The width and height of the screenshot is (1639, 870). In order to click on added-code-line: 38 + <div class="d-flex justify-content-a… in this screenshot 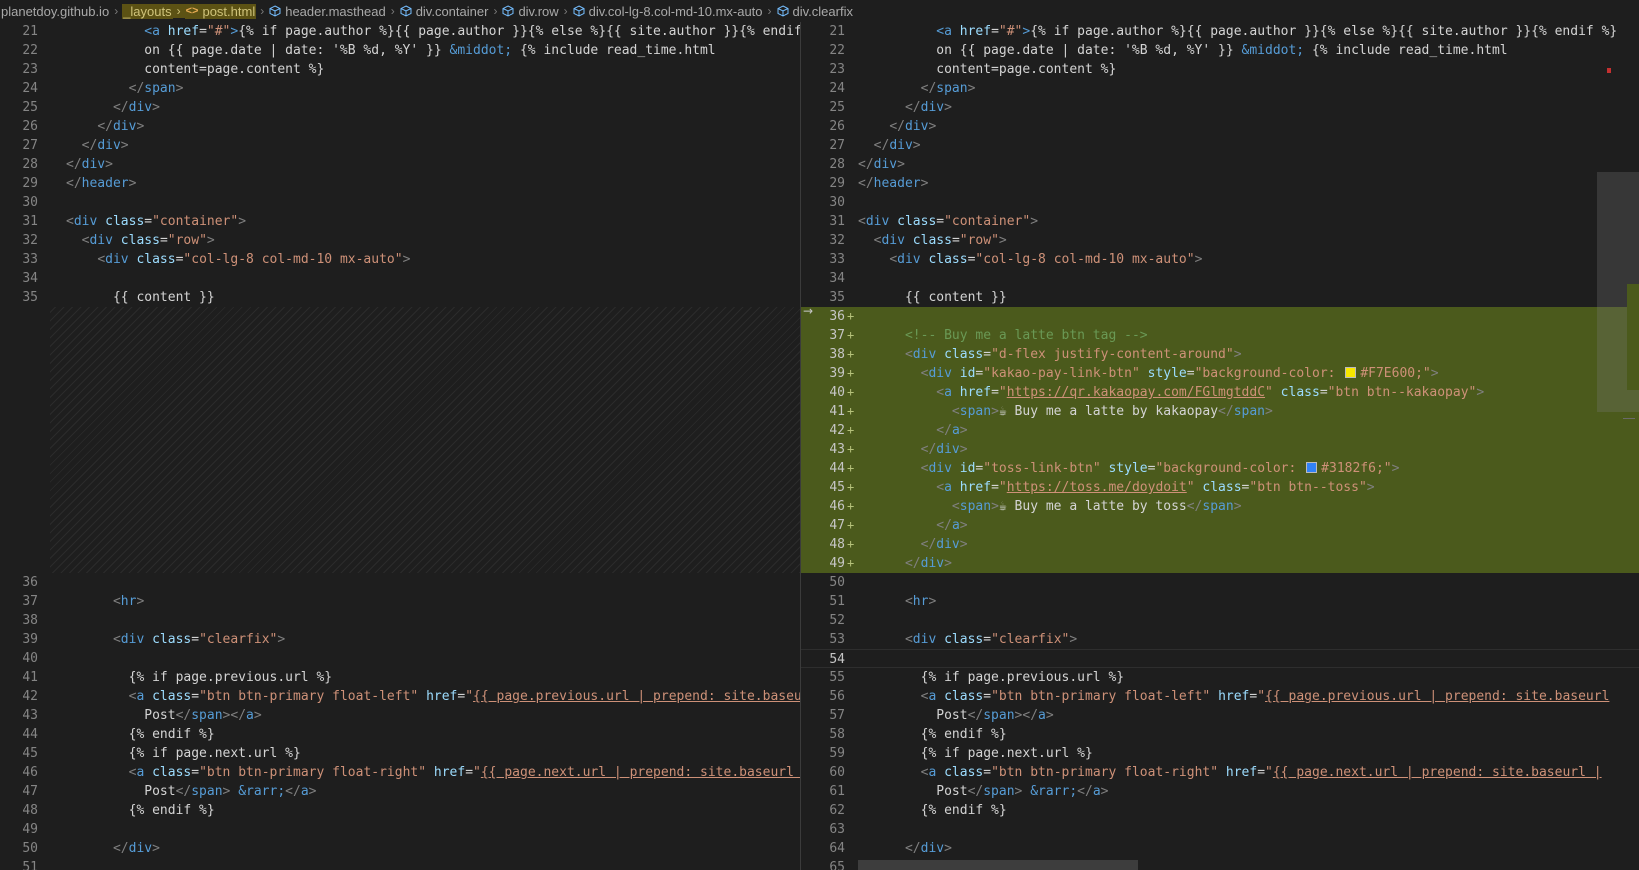, I will do `click(1220, 354)`.